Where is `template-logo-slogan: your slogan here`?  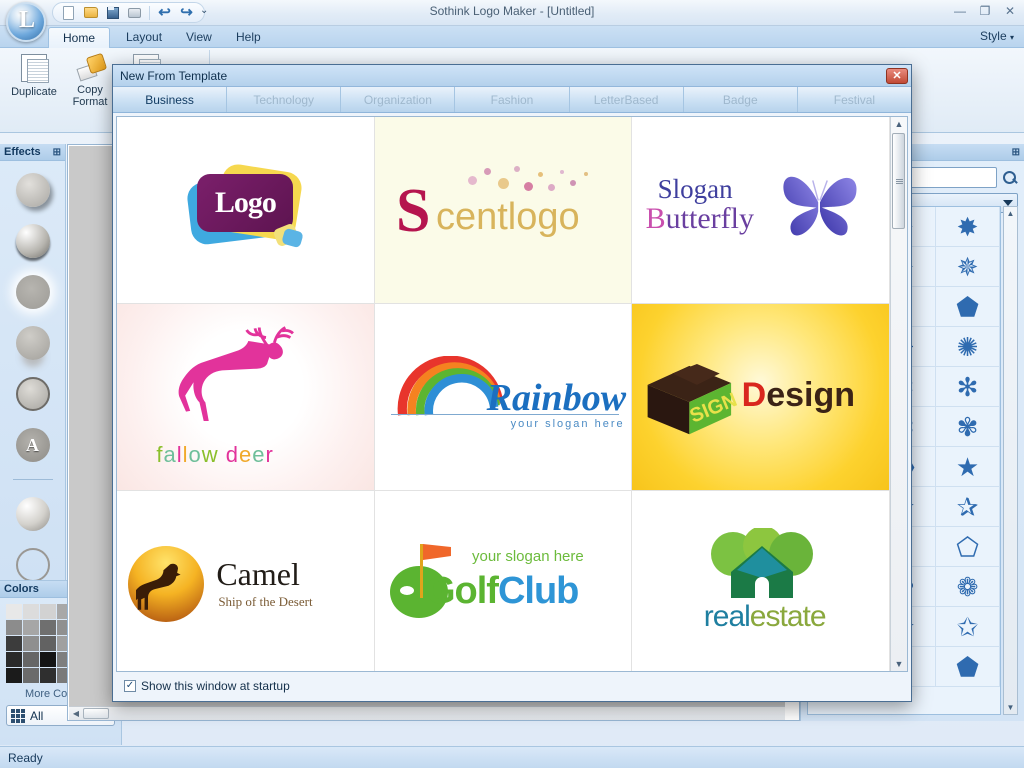 template-logo-slogan: your slogan here is located at coordinates (567, 424).